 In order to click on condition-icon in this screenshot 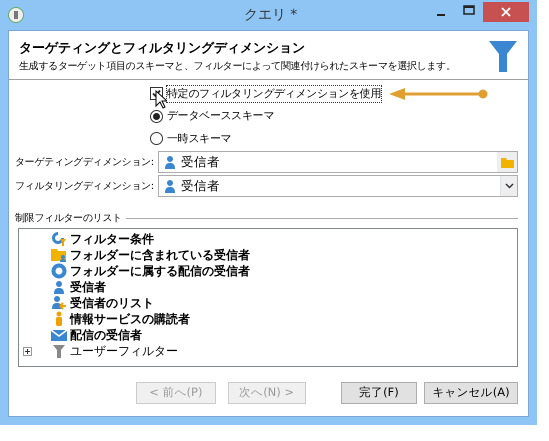, I will do `click(59, 239)`.